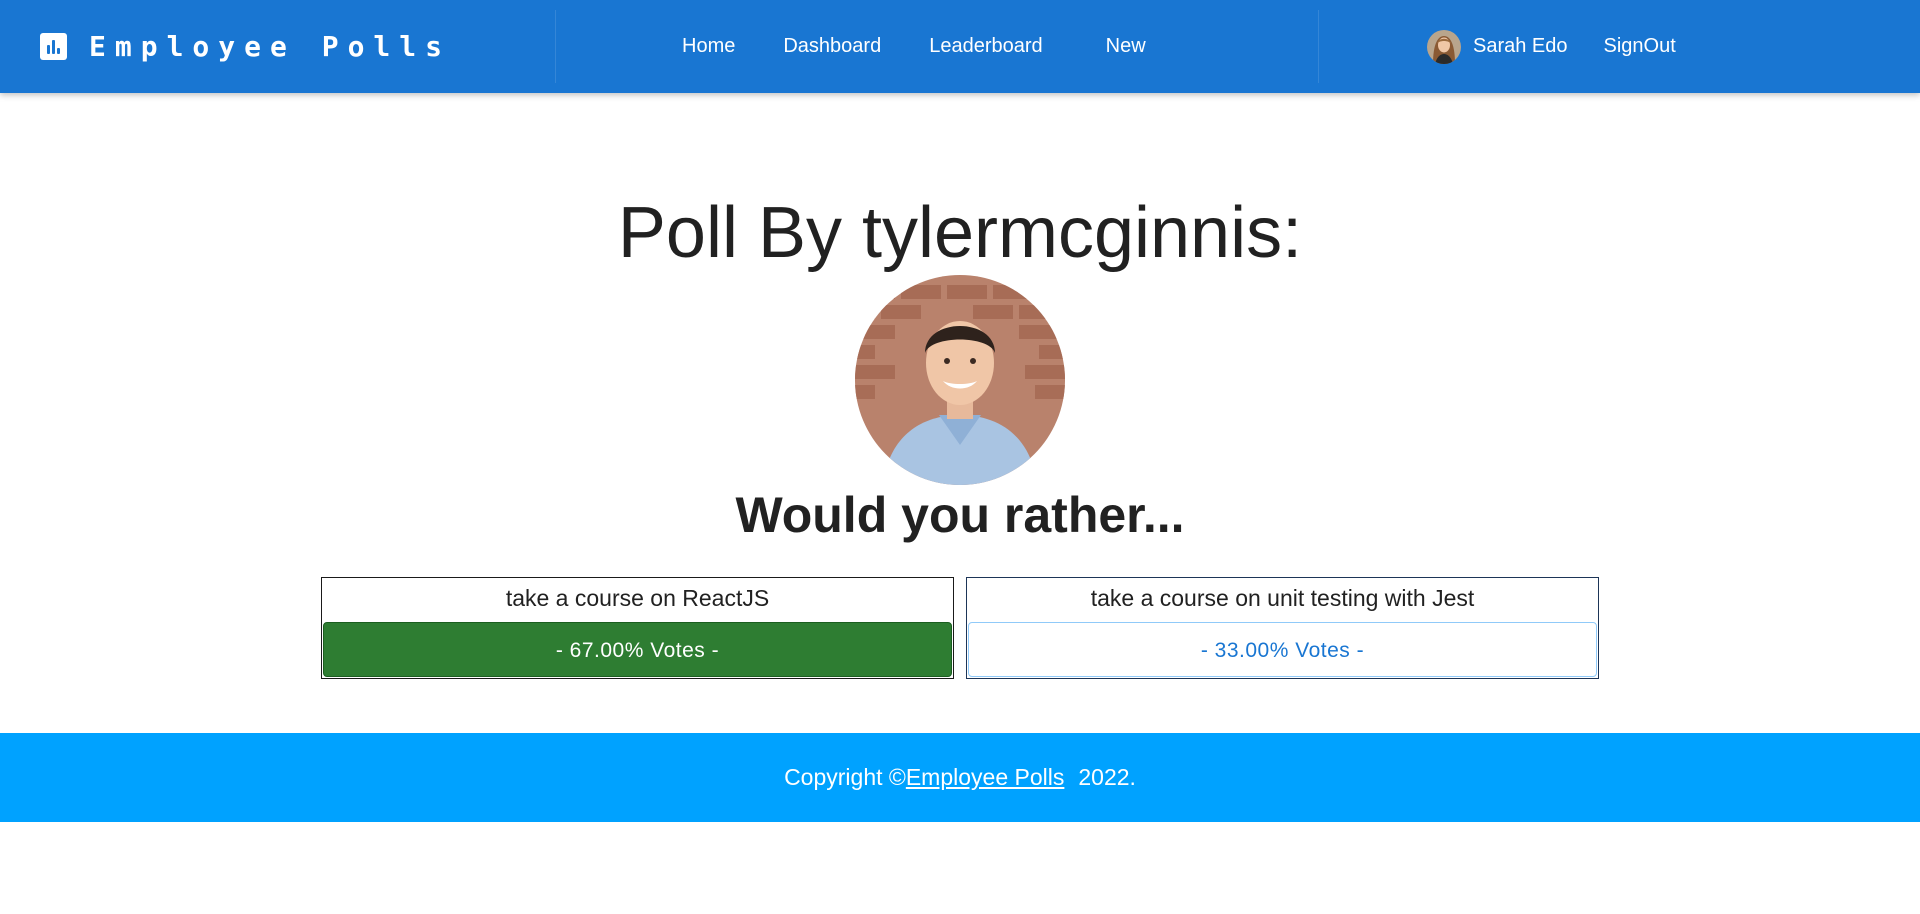  What do you see at coordinates (845, 777) in the screenshot?
I see `footer-copyright: Copyright ©` at bounding box center [845, 777].